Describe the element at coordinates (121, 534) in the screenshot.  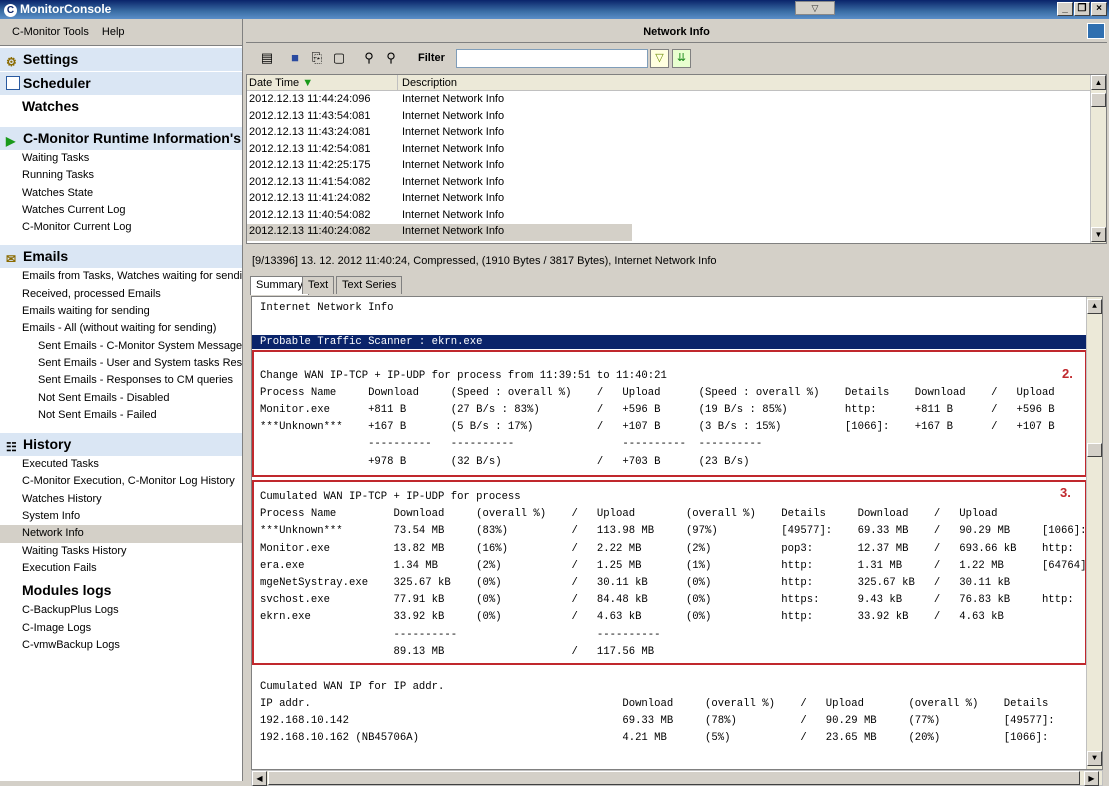
I see `sidebar-item-network-info: Network Info` at that location.